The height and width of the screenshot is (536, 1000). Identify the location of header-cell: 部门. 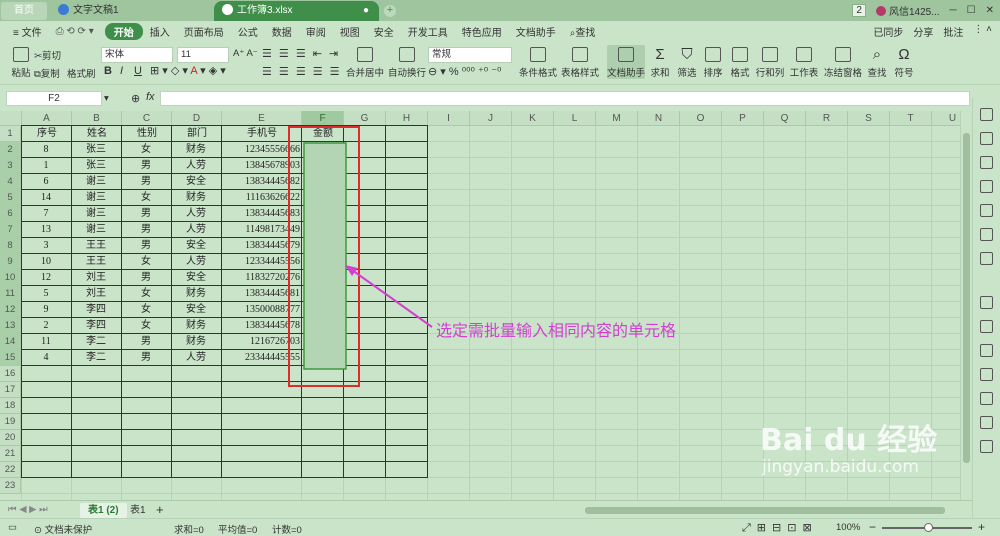
(197, 134).